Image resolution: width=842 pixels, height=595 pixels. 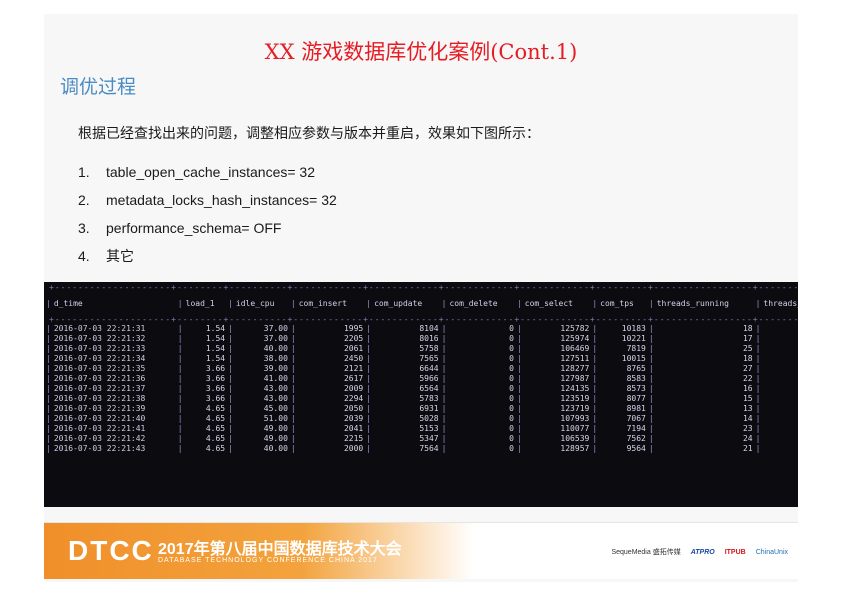 What do you see at coordinates (99, 338) in the screenshot?
I see `table-cell: 2016-07-03 22:21:32` at bounding box center [99, 338].